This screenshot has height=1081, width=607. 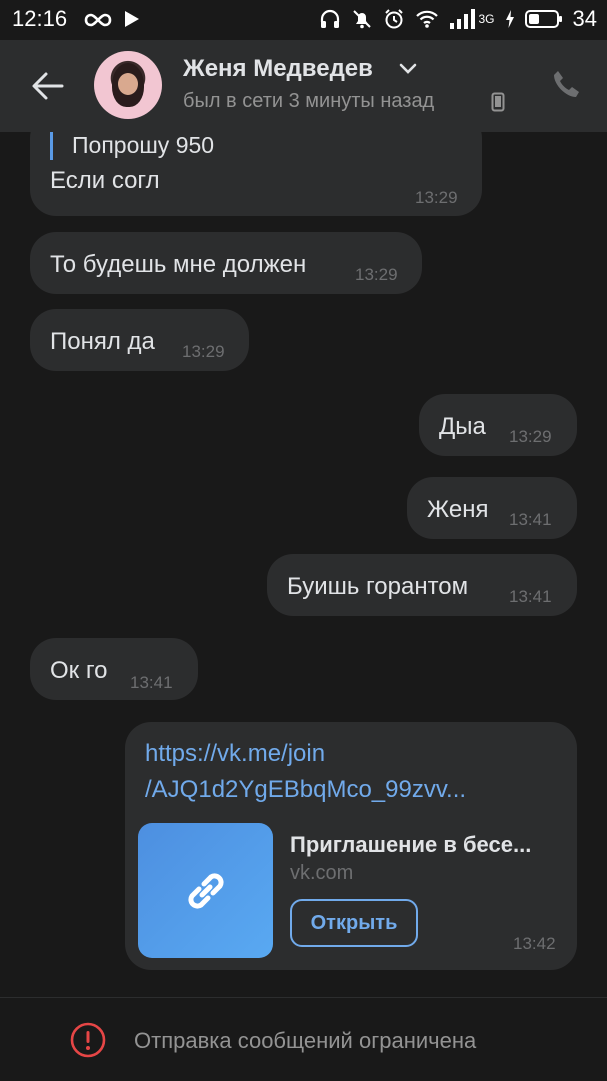 What do you see at coordinates (378, 586) in the screenshot?
I see `message-text: Буишь горантом` at bounding box center [378, 586].